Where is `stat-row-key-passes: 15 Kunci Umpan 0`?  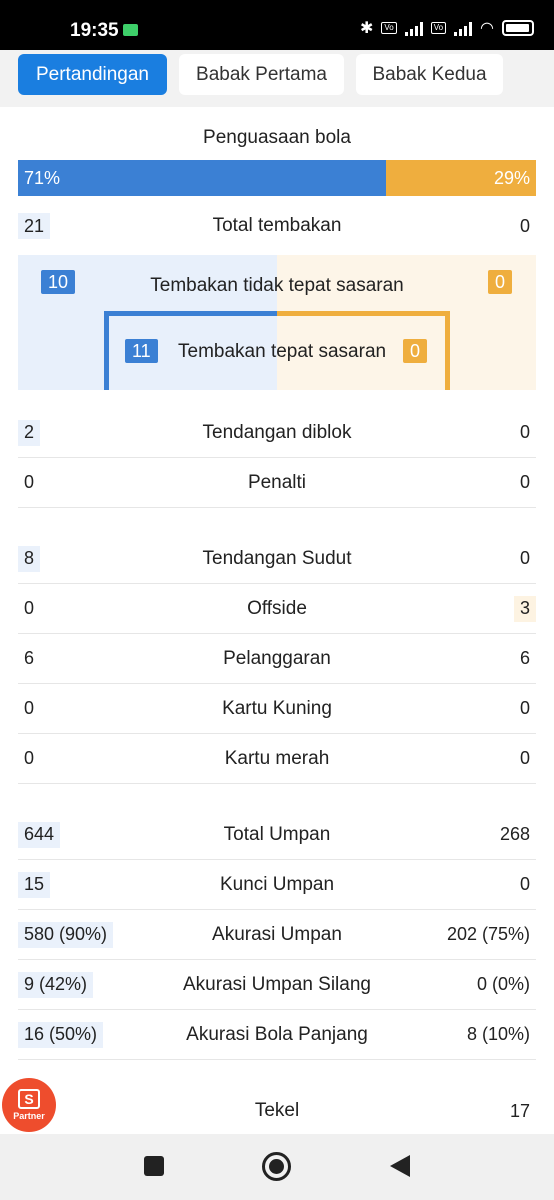 stat-row-key-passes: 15 Kunci Umpan 0 is located at coordinates (277, 885).